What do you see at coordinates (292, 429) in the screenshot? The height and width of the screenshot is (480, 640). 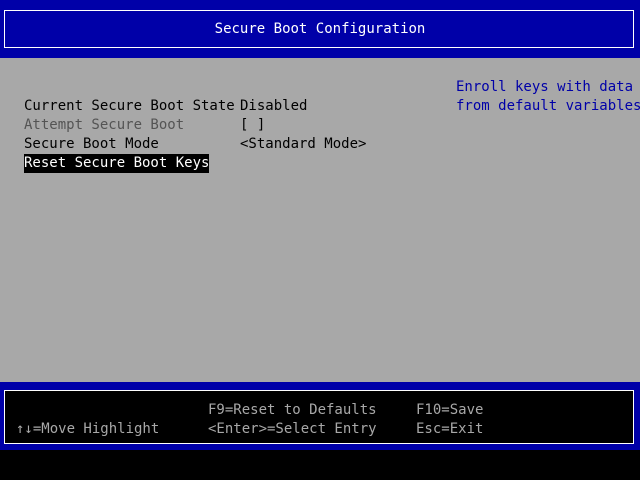 I see `select-entry-hint: <Enter>=Select Entry` at bounding box center [292, 429].